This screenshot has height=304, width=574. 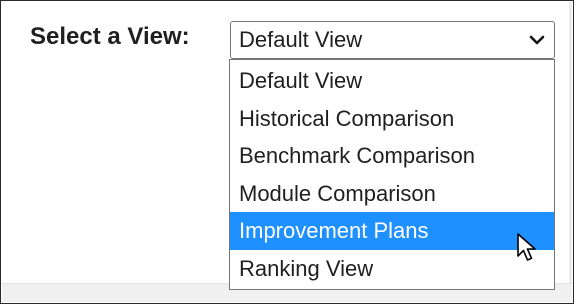 What do you see at coordinates (110, 36) in the screenshot?
I see `select-view-label: Select a View:` at bounding box center [110, 36].